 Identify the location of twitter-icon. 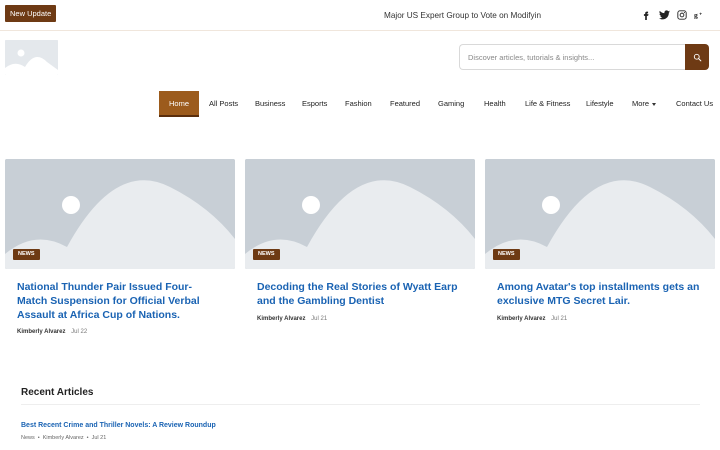
(664, 15).